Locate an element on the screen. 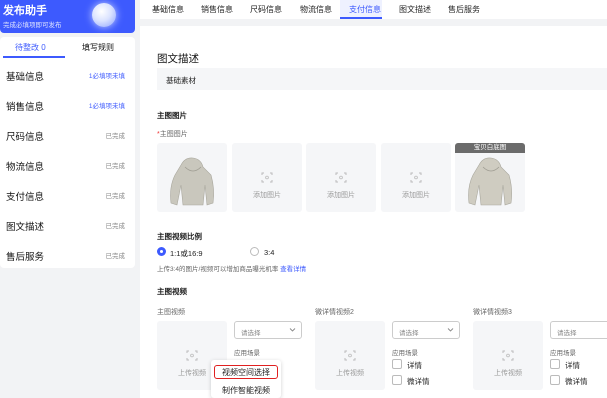 The width and height of the screenshot is (607, 398). sidebar-item-size-info: 尺码信息 已完成 is located at coordinates (67, 135).